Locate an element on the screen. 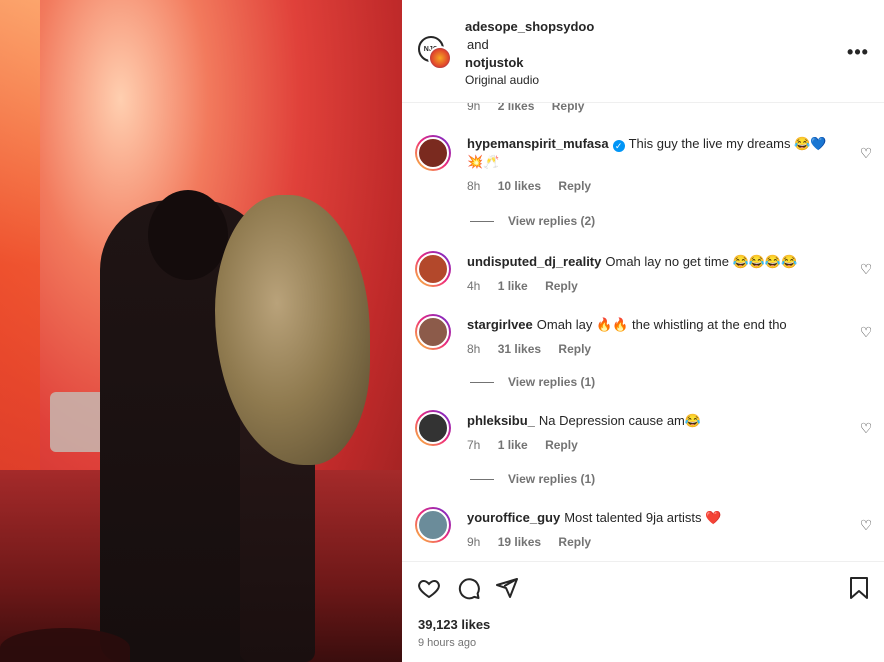 The image size is (884, 662). author-names: adesope_shopsydoo and notjustok is located at coordinates (529, 45).